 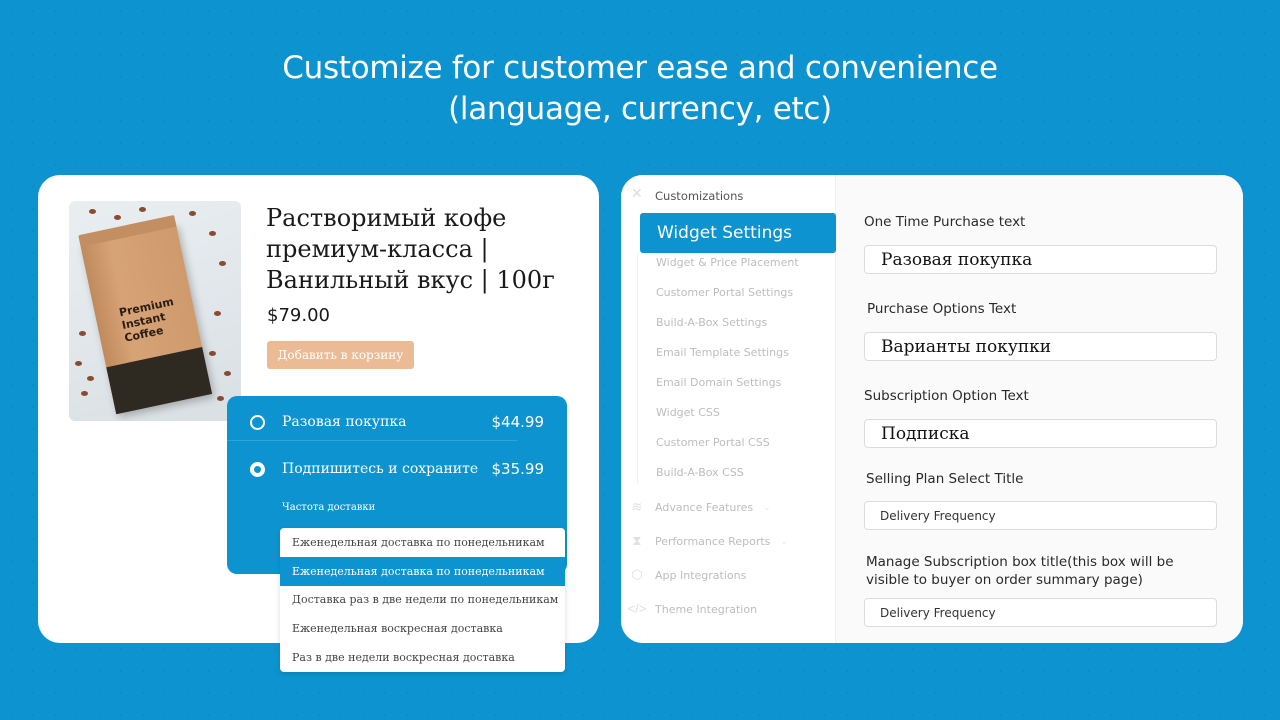 I want to click on option-subscribe: Подпишитесь и сохраните $35.99, so click(x=397, y=469).